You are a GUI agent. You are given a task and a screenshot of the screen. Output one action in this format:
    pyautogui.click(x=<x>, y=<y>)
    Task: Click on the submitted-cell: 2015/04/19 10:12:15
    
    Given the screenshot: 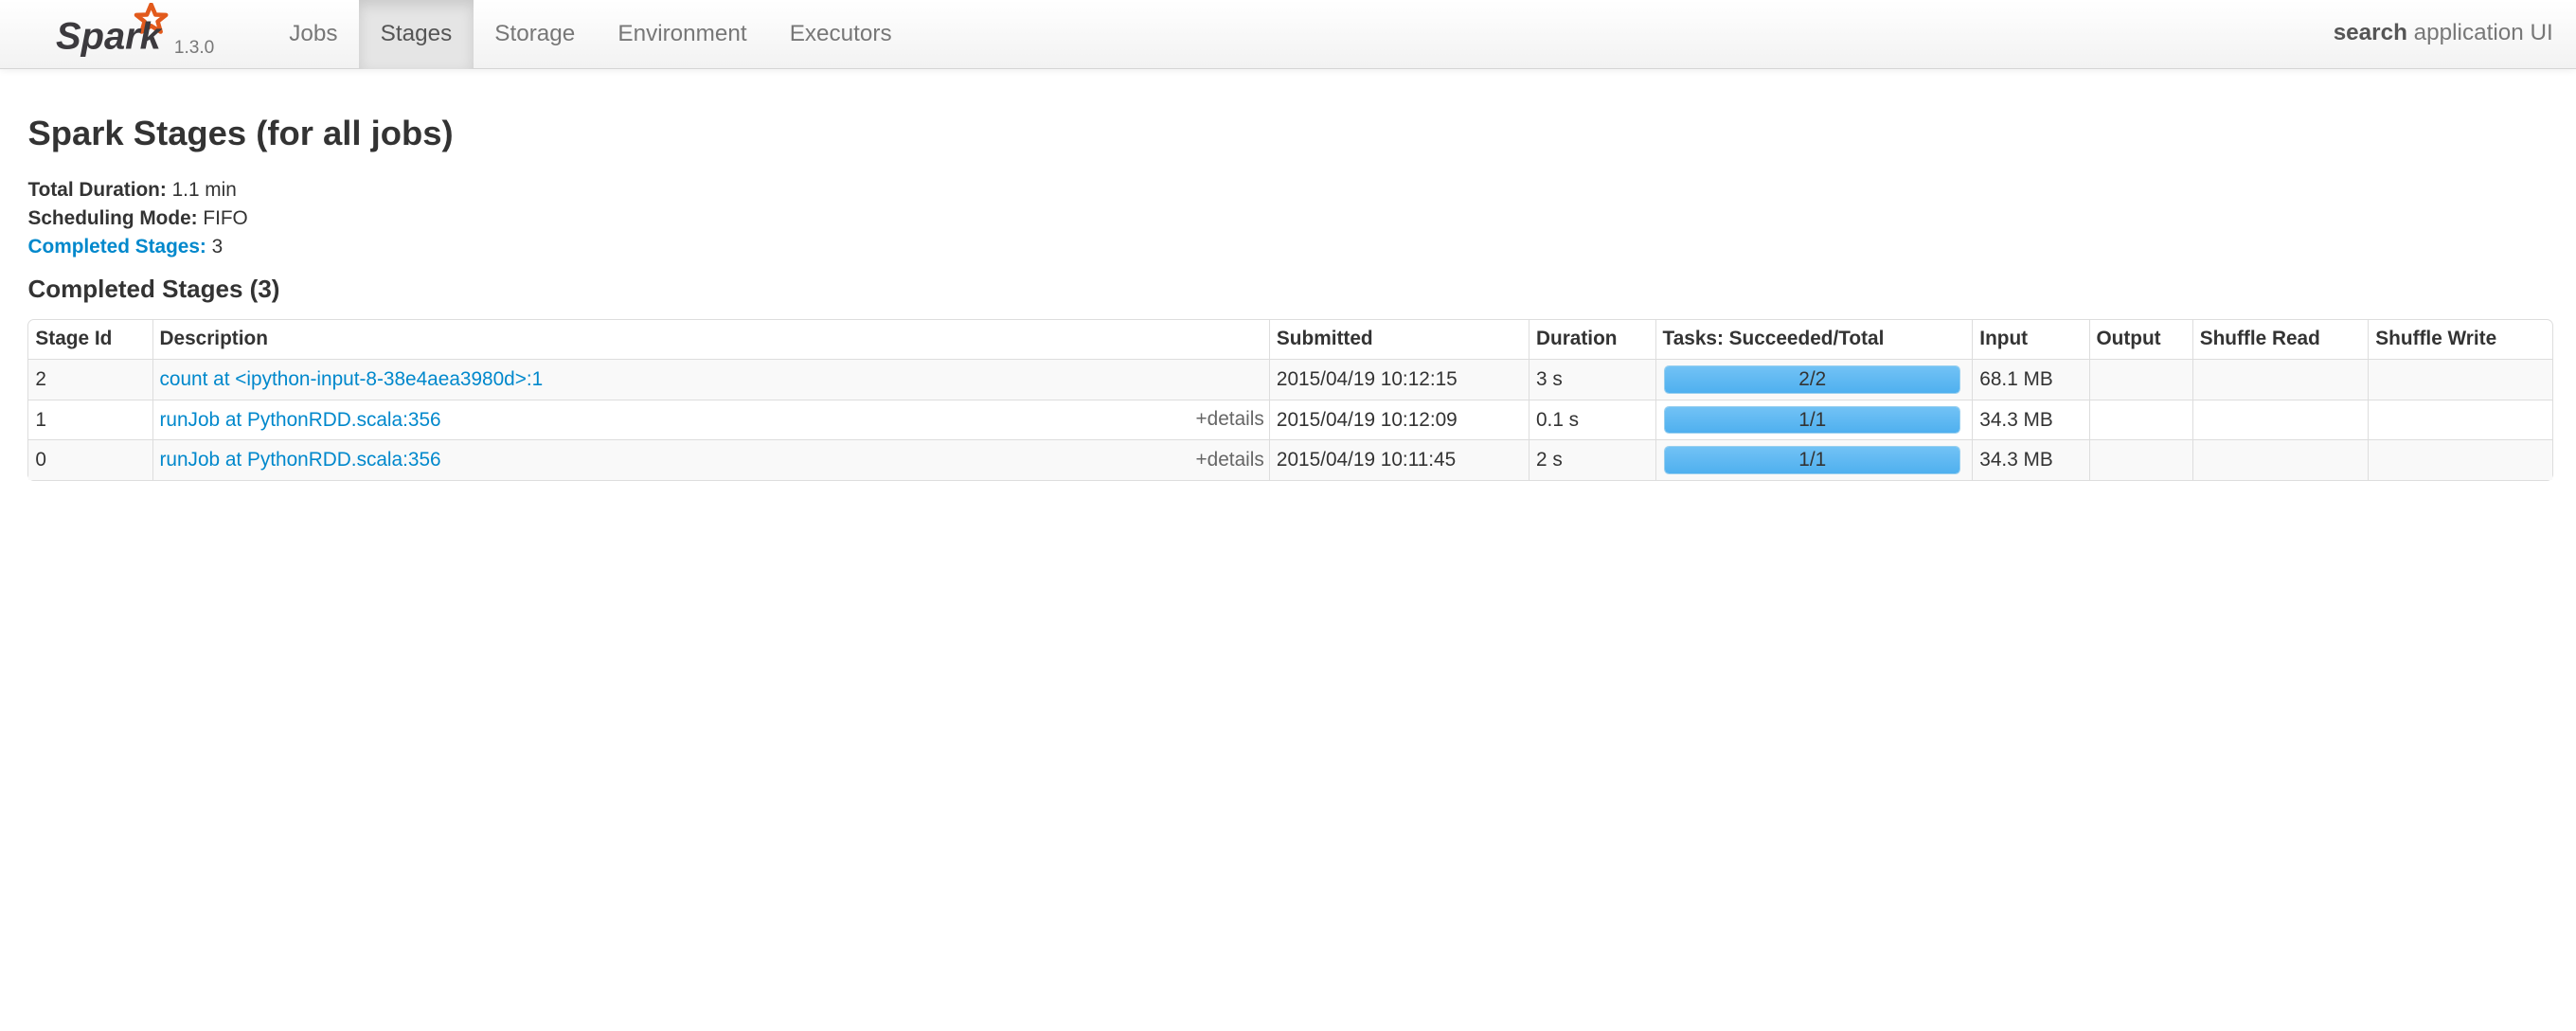 What is the action you would take?
    pyautogui.click(x=1399, y=379)
    